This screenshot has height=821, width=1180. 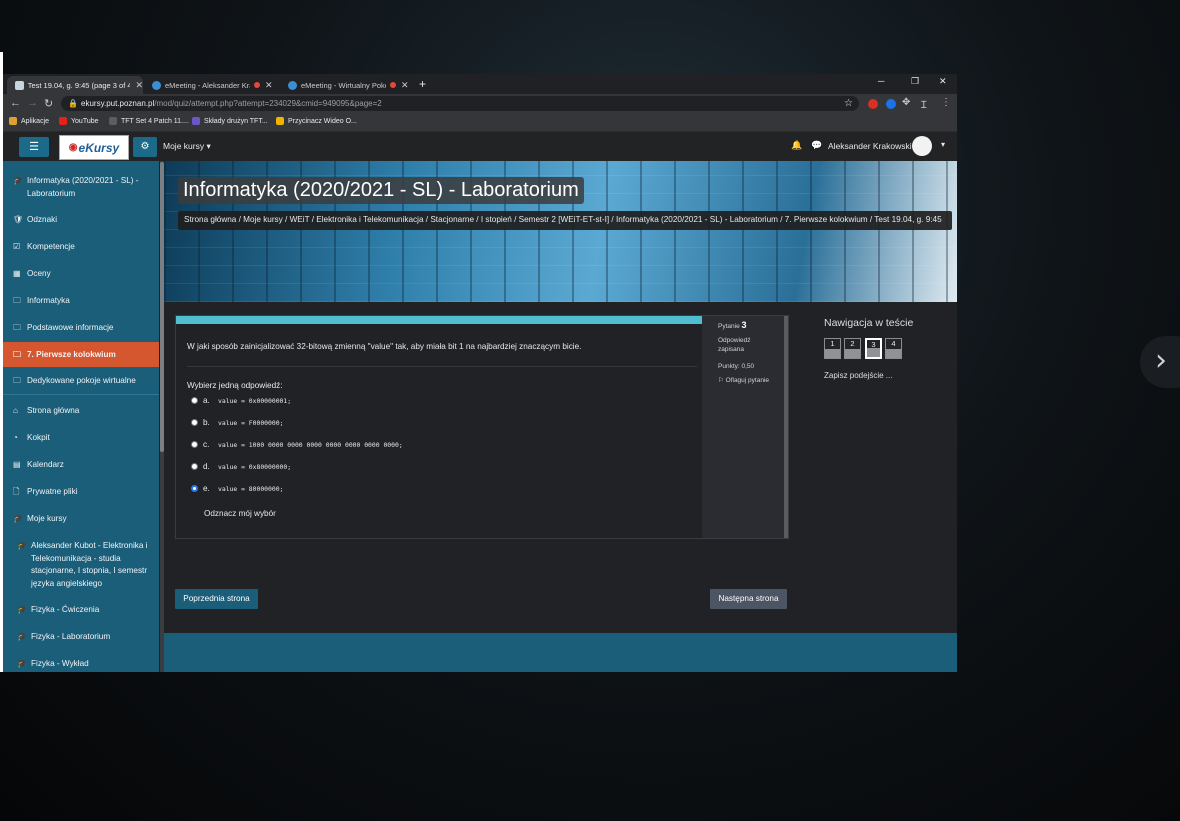 I want to click on logo-mark-icon: ◉, so click(x=73, y=147).